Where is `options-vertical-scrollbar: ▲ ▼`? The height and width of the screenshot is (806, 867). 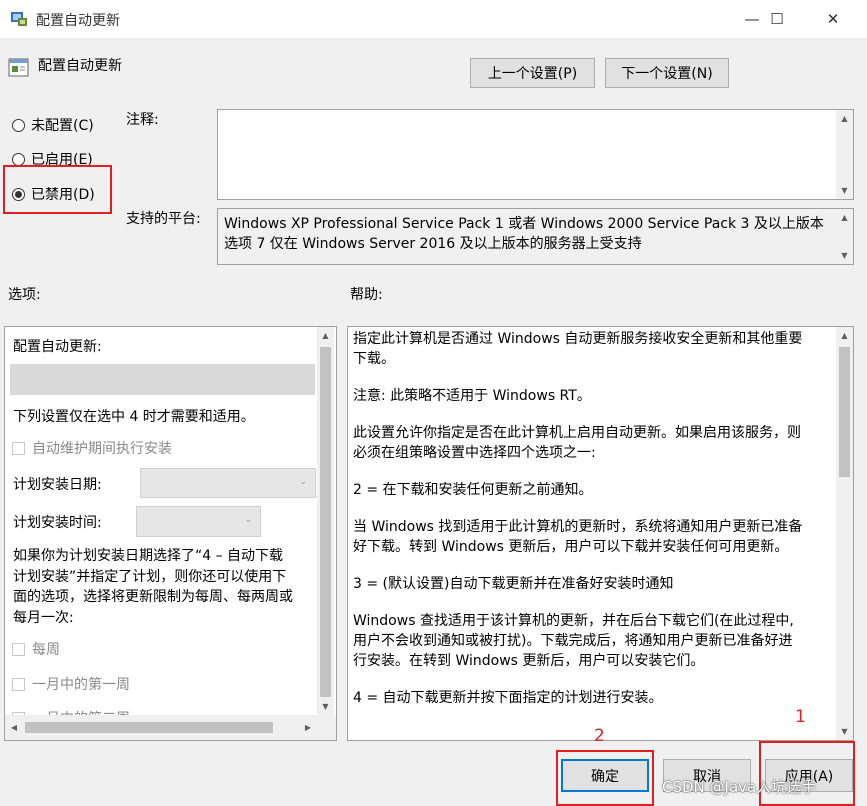
options-vertical-scrollbar: ▲ ▼ is located at coordinates (325, 521).